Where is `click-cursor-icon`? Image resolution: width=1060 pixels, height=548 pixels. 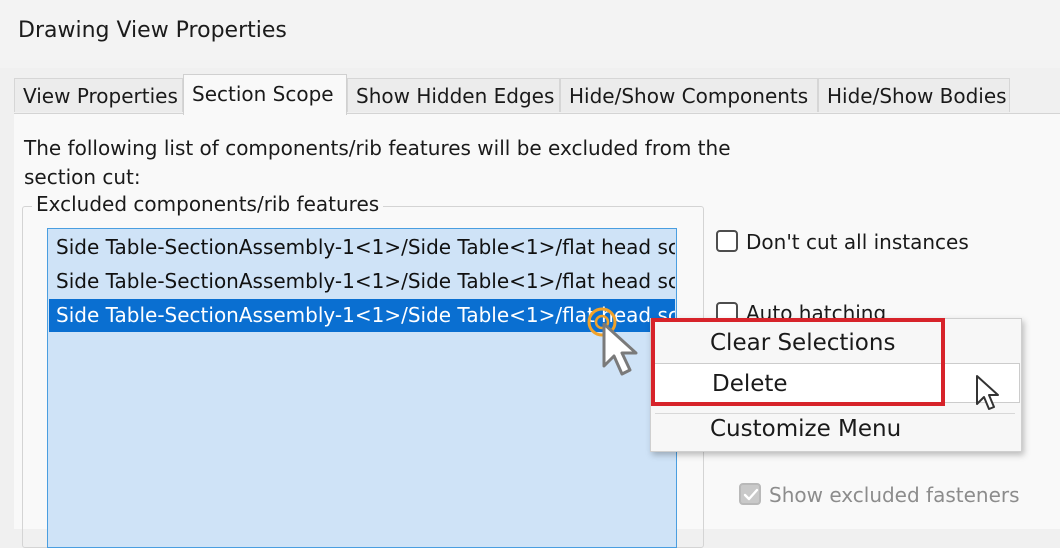 click-cursor-icon is located at coordinates (612, 341).